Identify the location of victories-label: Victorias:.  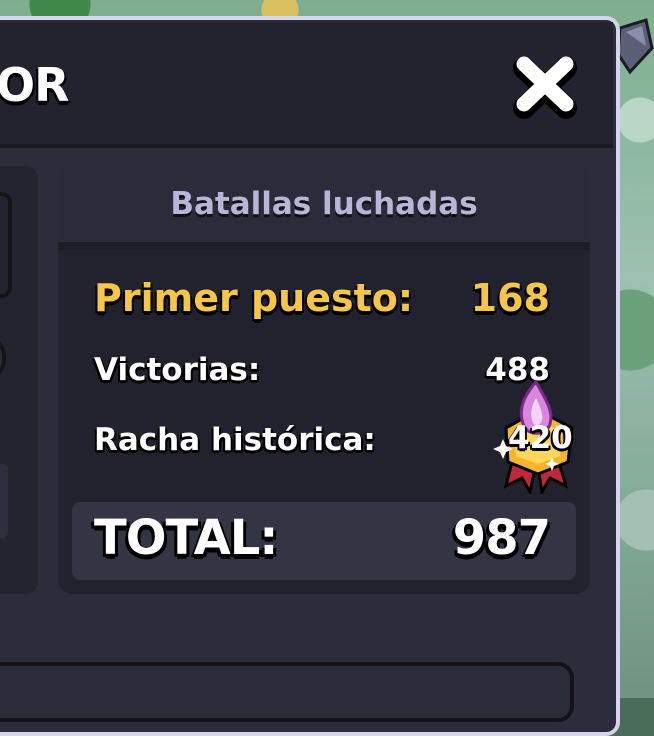
(177, 370).